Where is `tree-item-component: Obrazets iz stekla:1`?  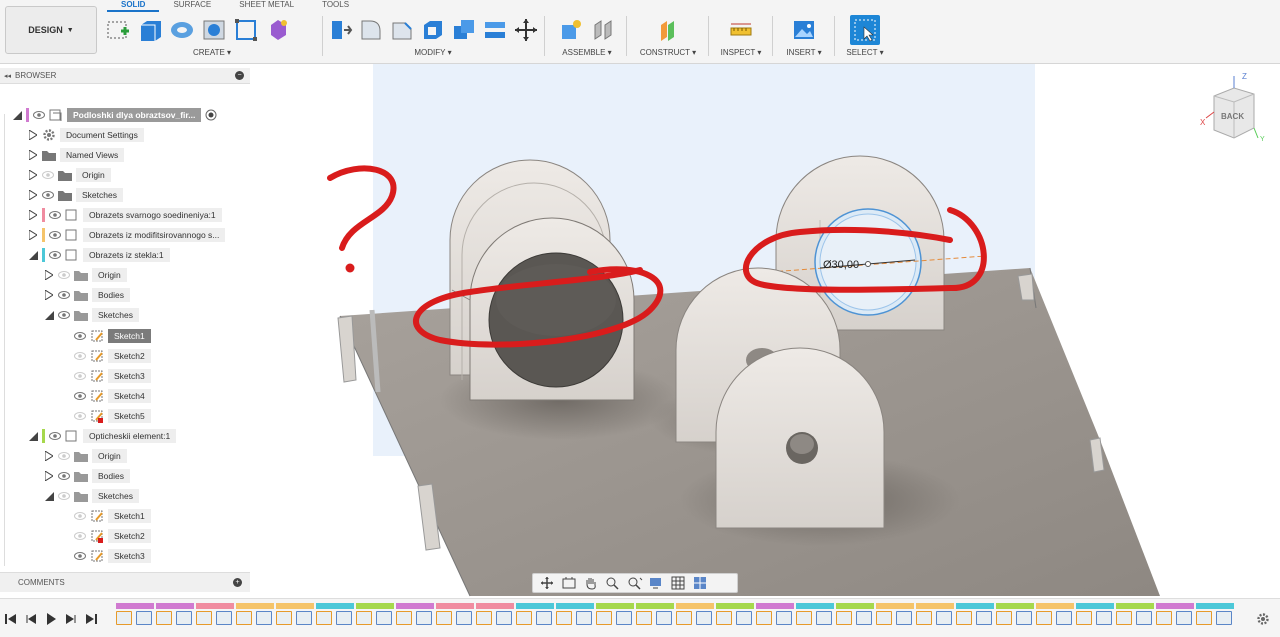 tree-item-component: Obrazets iz stekla:1 is located at coordinates (99, 255).